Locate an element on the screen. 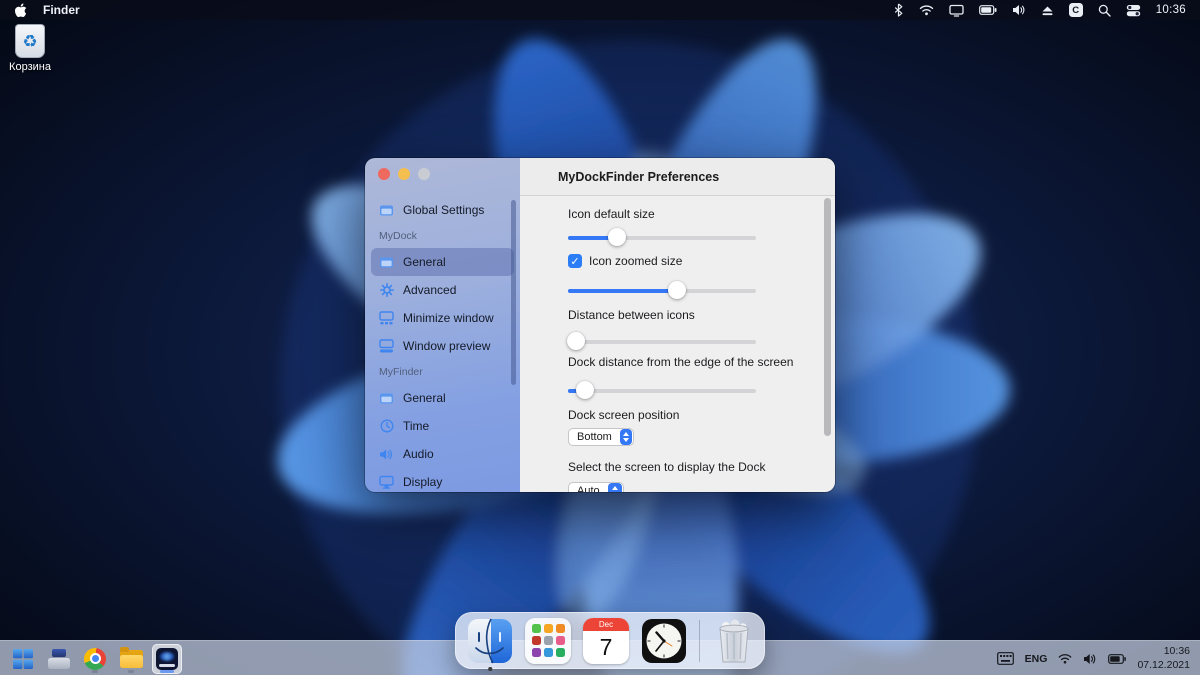  control-center-icon is located at coordinates (1133, 10).